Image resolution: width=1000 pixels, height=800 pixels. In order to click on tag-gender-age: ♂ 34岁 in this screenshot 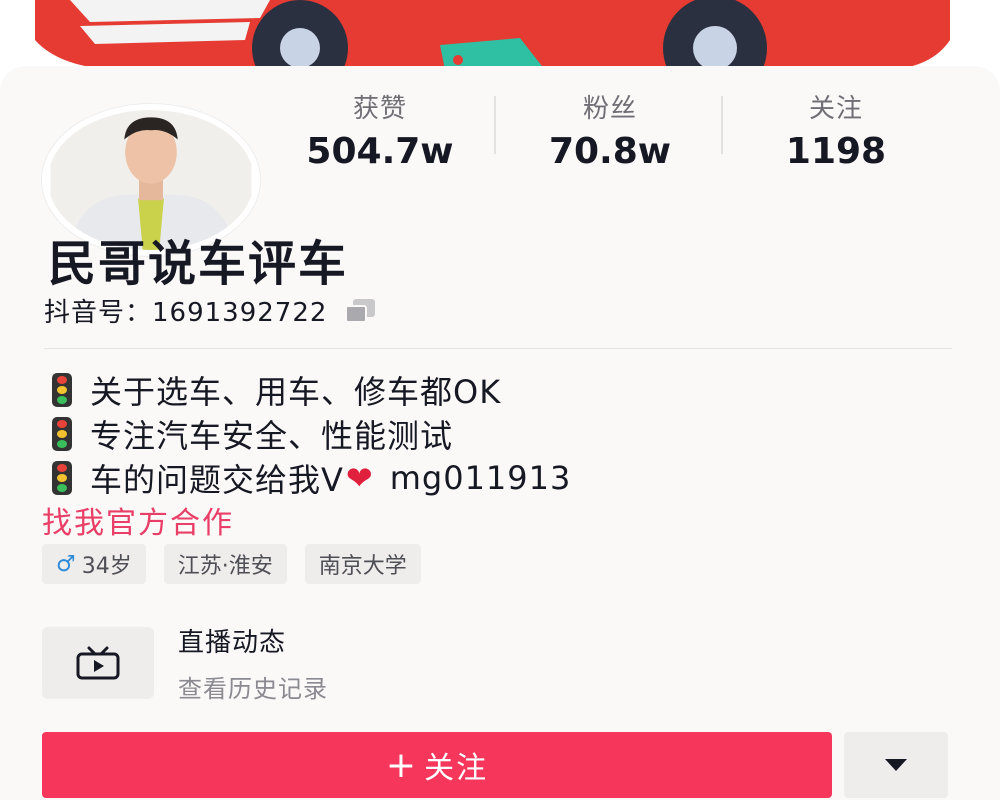, I will do `click(94, 564)`.